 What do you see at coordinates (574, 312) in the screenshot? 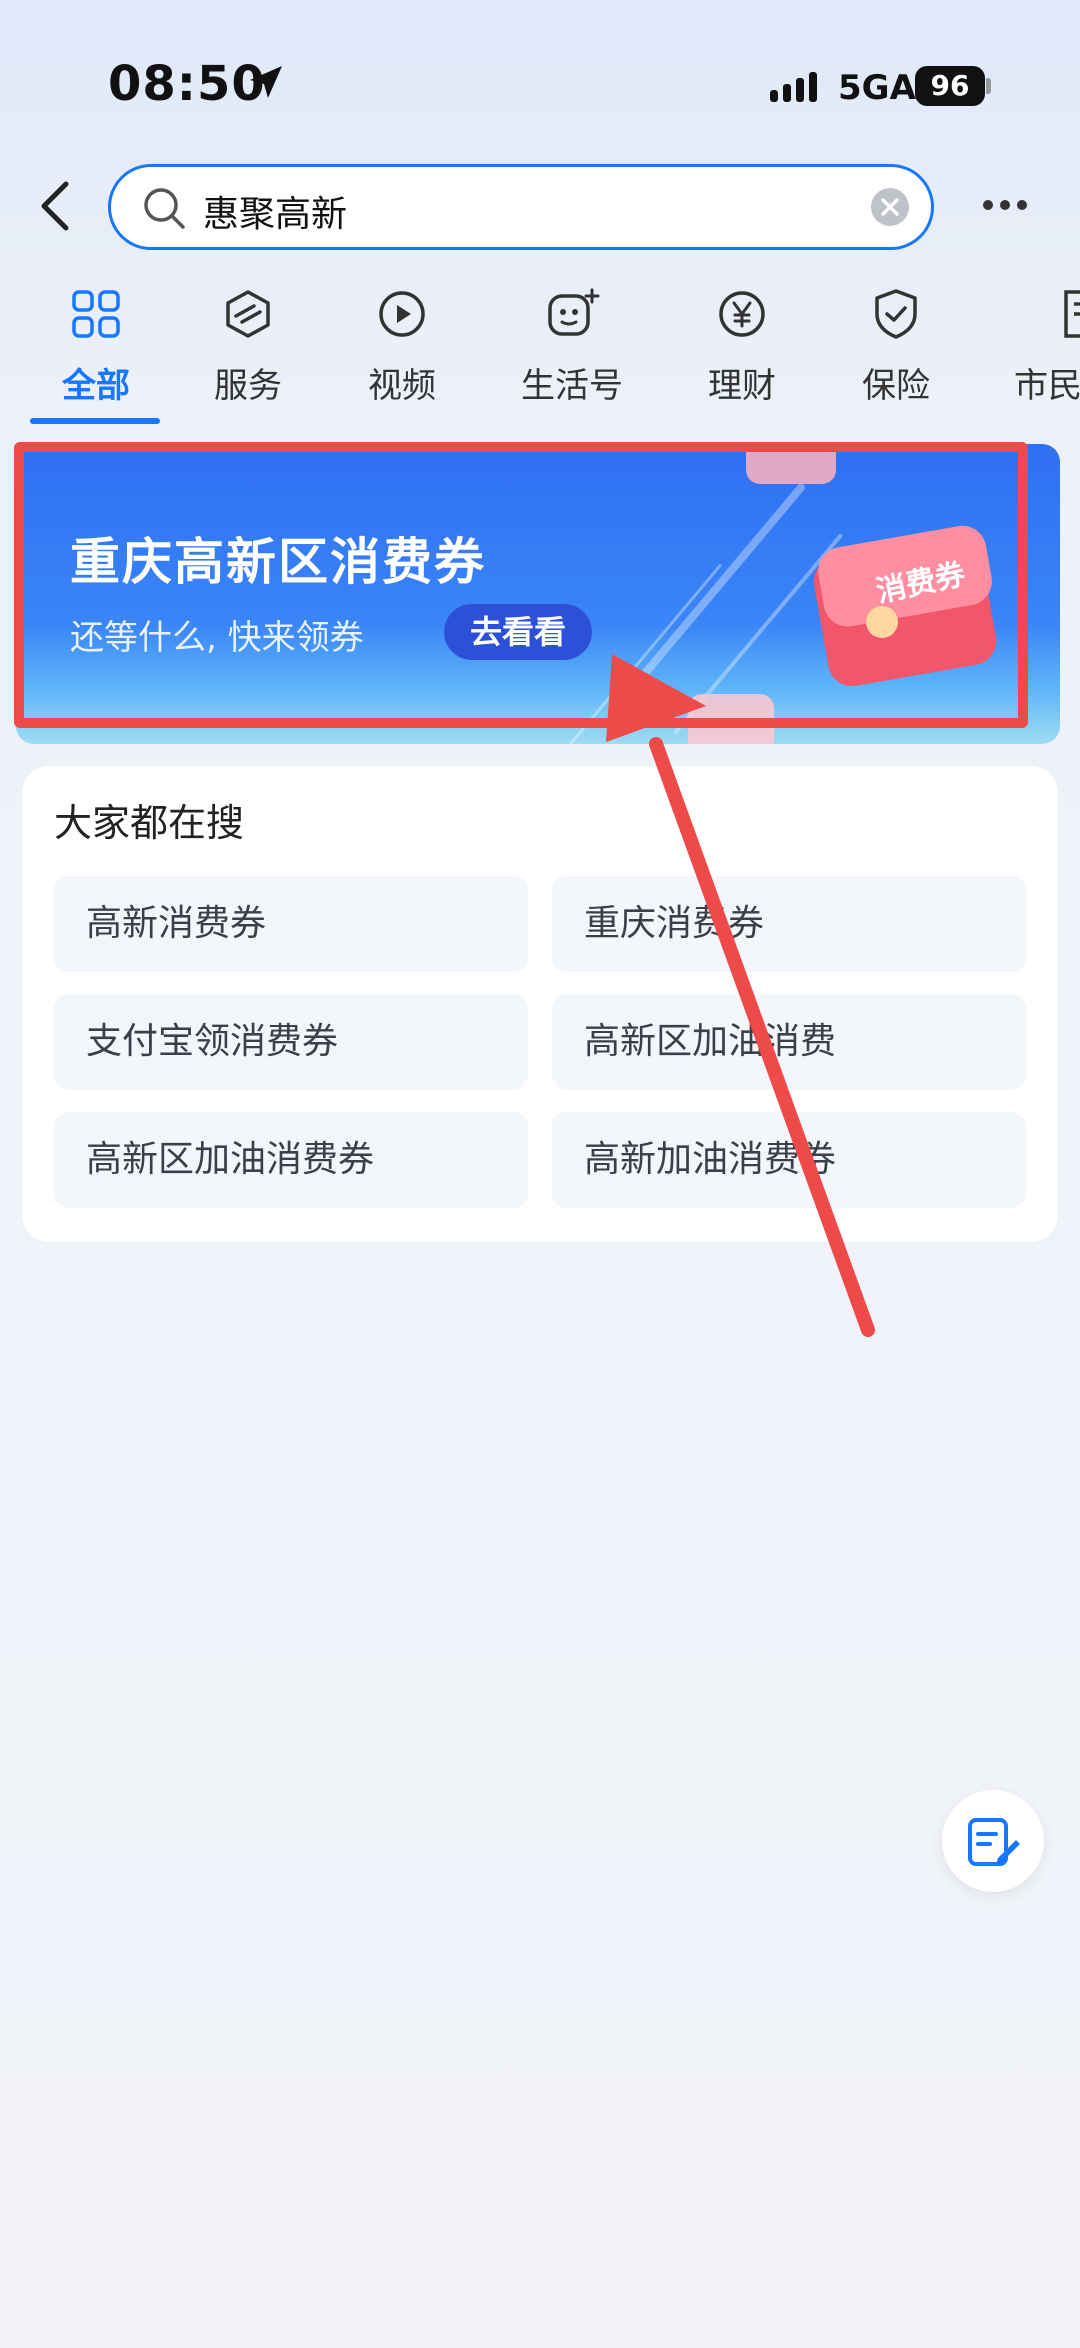
I see `face-icon` at bounding box center [574, 312].